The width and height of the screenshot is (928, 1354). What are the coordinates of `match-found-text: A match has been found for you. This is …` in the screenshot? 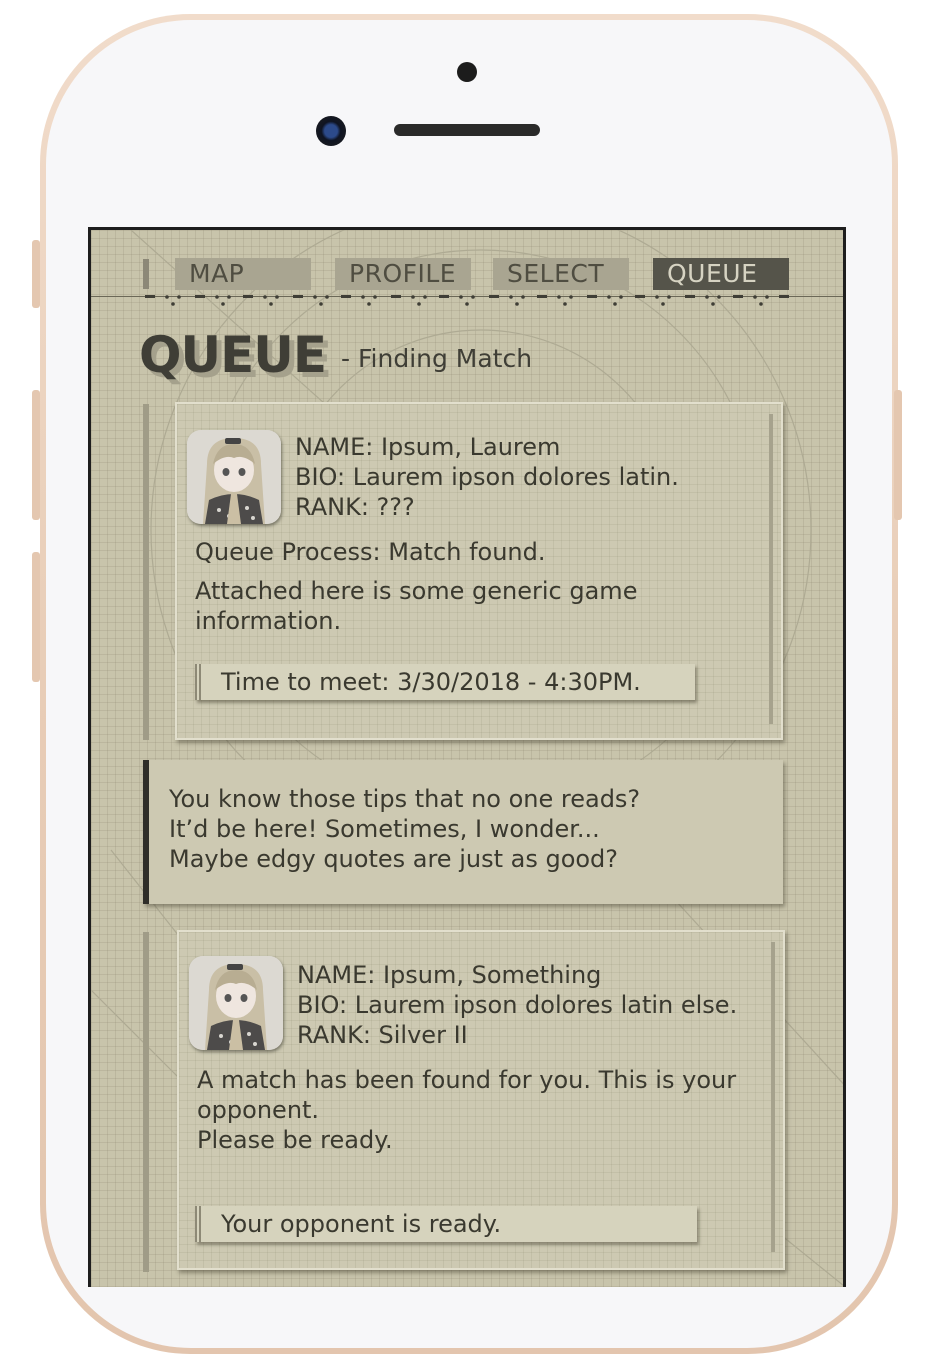 It's located at (467, 1080).